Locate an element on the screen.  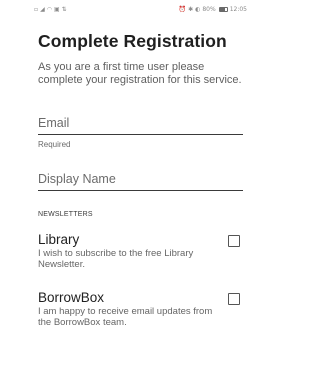
library-newsletter-checkbox is located at coordinates (234, 241).